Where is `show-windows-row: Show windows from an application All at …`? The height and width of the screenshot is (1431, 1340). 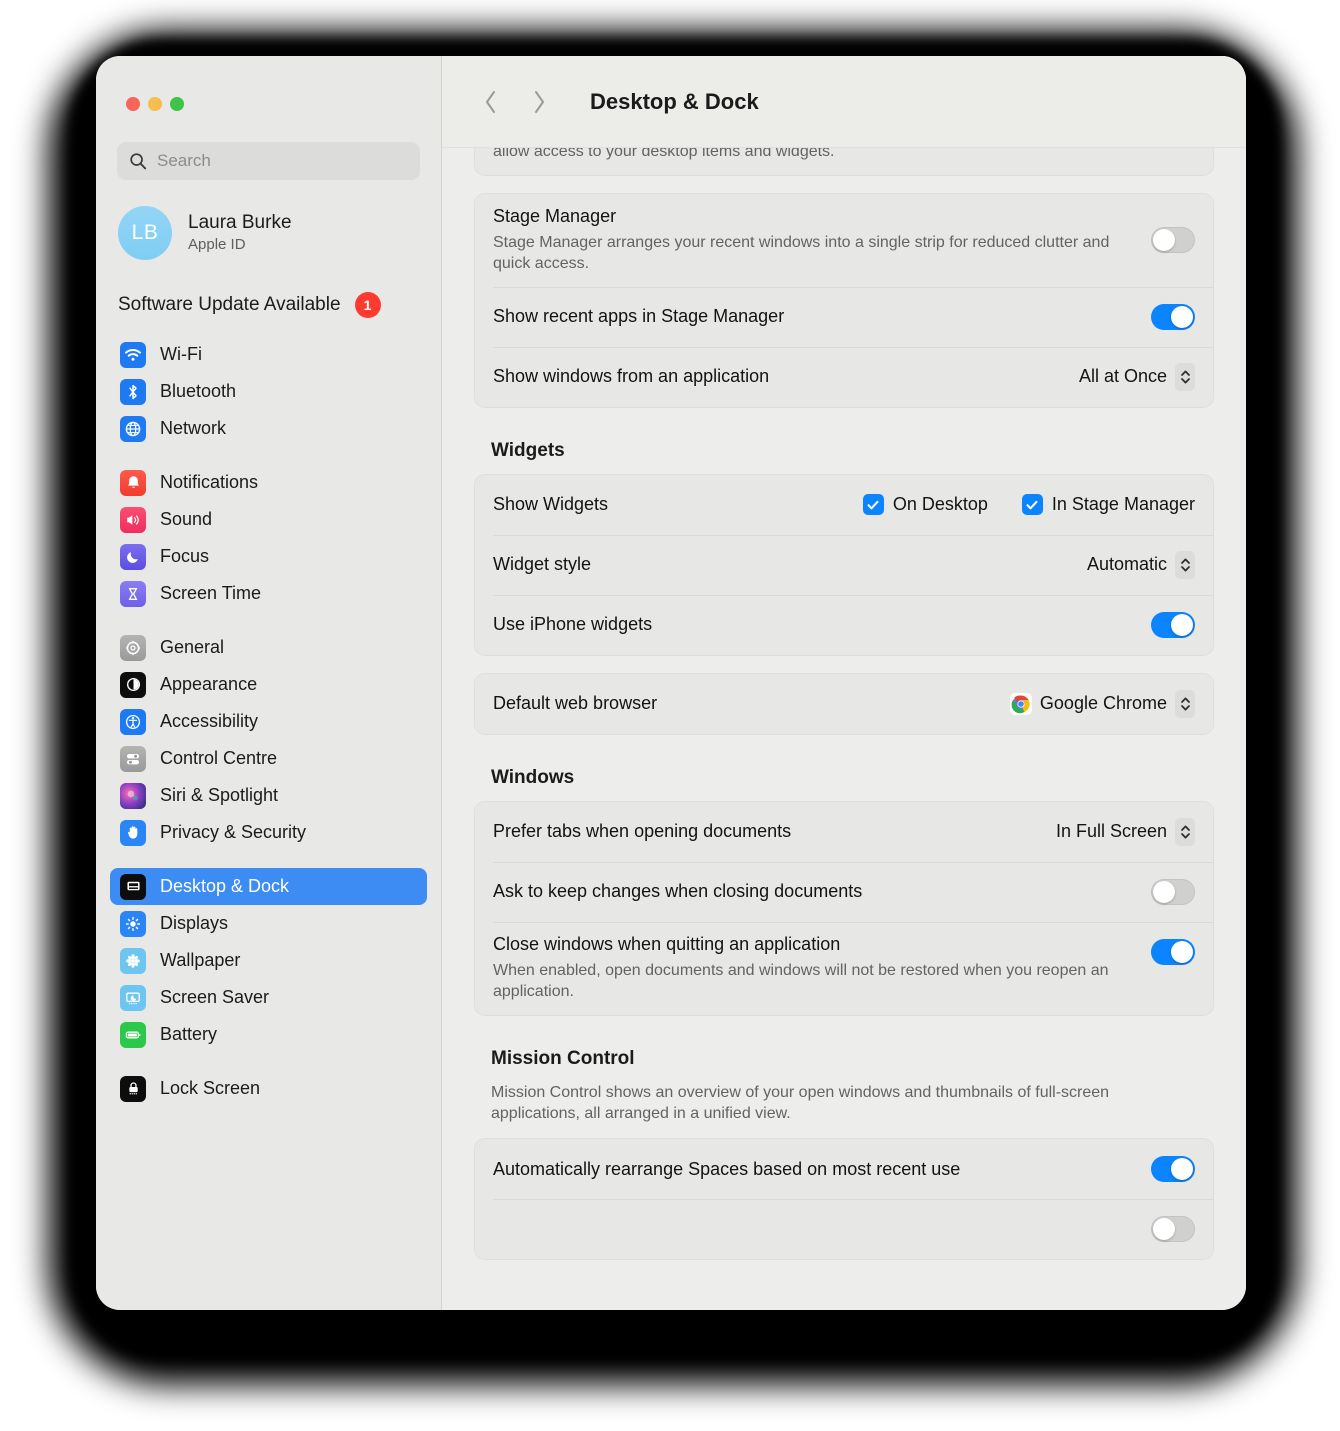 show-windows-row: Show windows from an application All at … is located at coordinates (844, 376).